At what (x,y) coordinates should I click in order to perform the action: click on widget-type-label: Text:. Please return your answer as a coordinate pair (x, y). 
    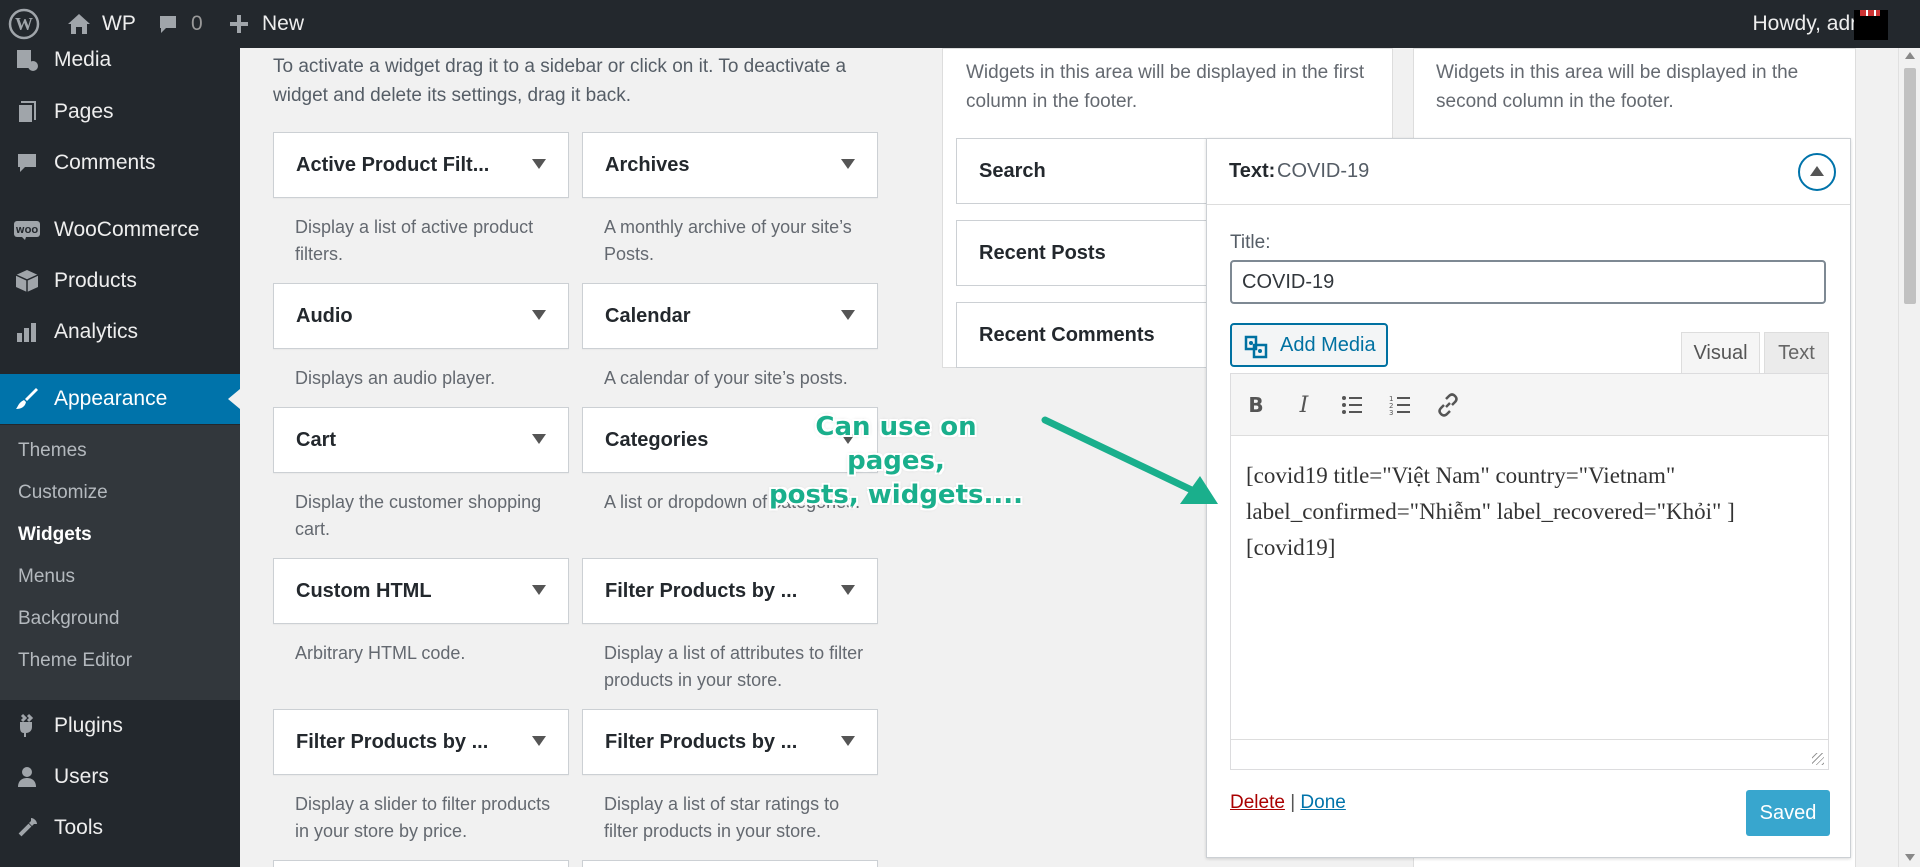
    Looking at the image, I should click on (1252, 171).